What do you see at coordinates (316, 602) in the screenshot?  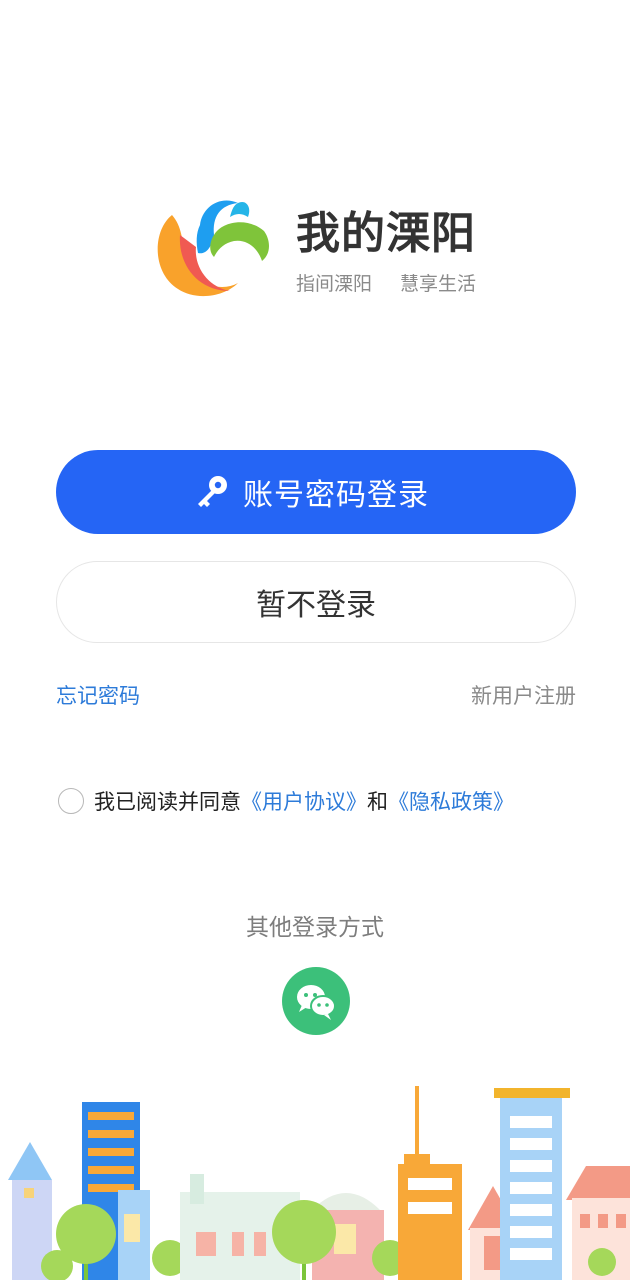 I see `skip-login-button: 暂不登录` at bounding box center [316, 602].